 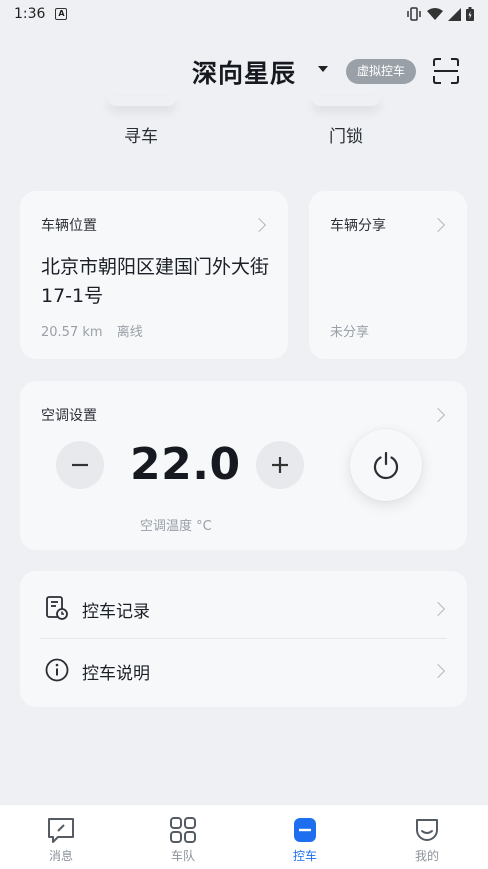 What do you see at coordinates (426, 856) in the screenshot?
I see `tab-profile-label: 我的` at bounding box center [426, 856].